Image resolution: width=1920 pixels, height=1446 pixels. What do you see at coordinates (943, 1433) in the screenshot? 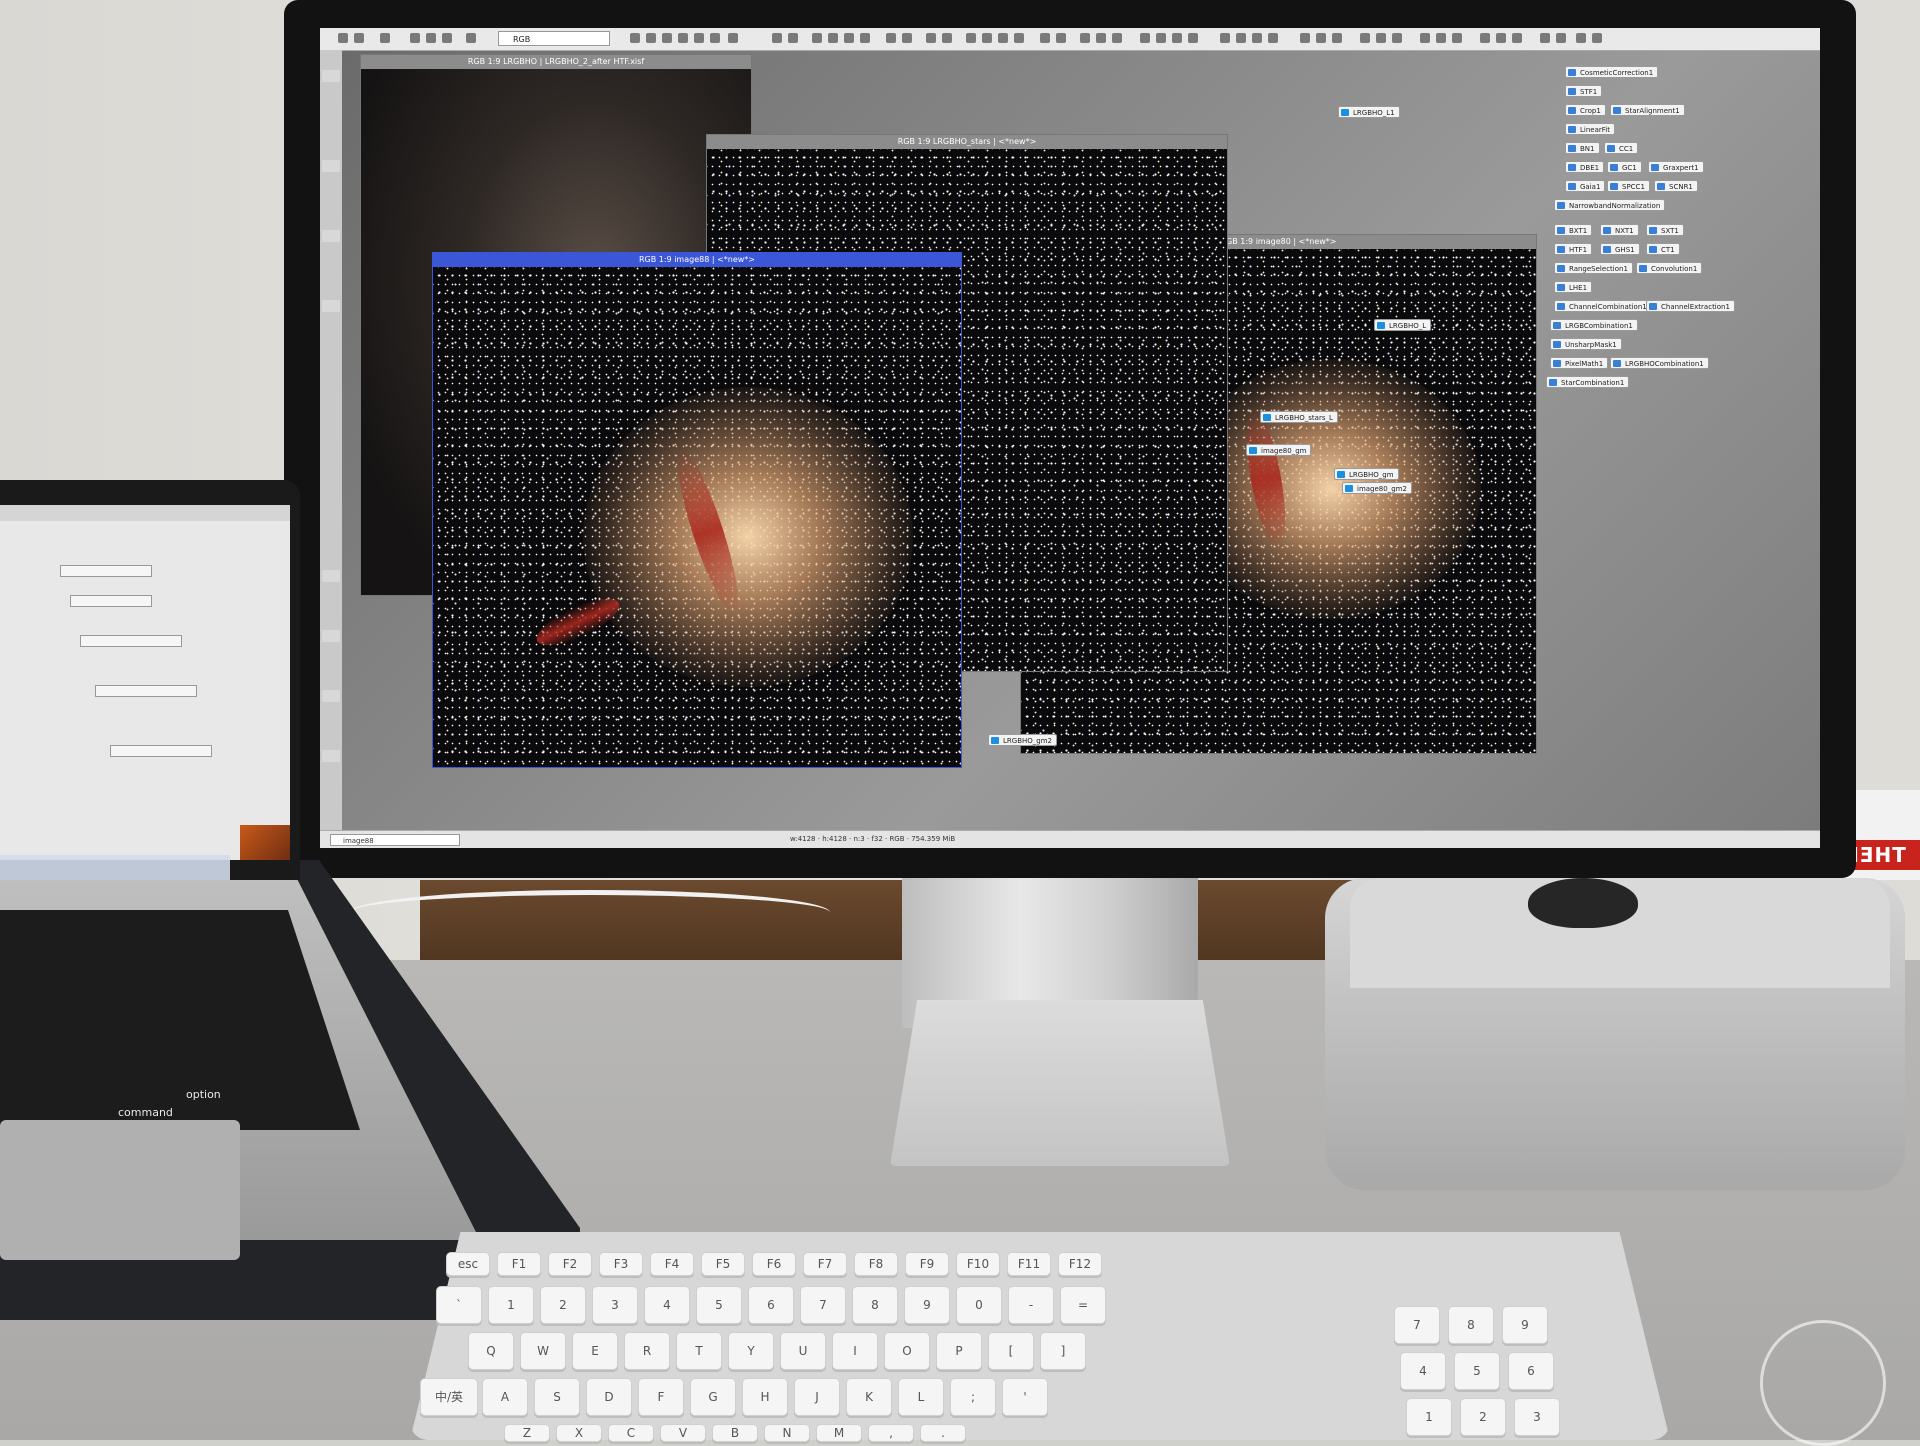
I see `letter-key: .` at bounding box center [943, 1433].